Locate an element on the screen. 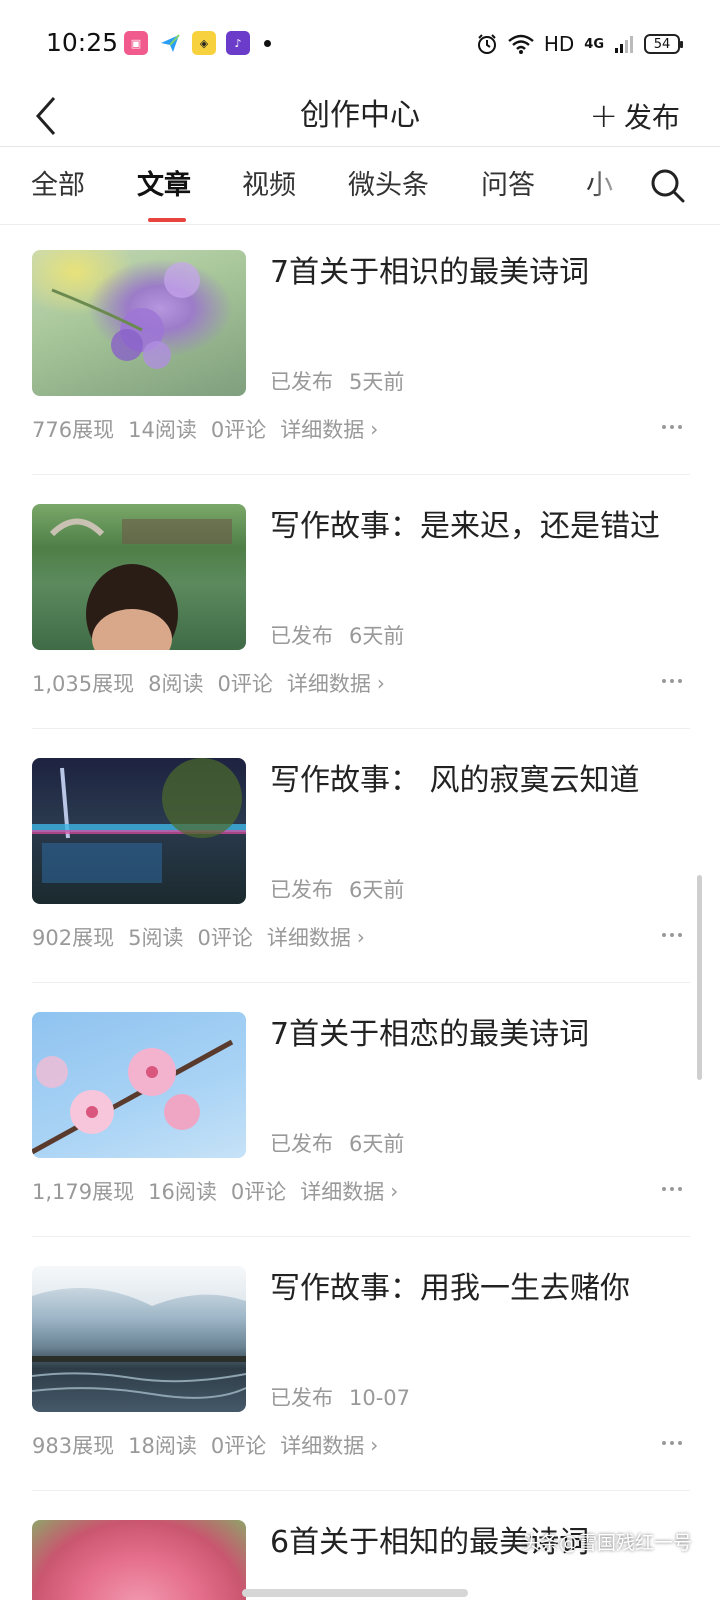  reads-count: 5阅读 is located at coordinates (156, 938).